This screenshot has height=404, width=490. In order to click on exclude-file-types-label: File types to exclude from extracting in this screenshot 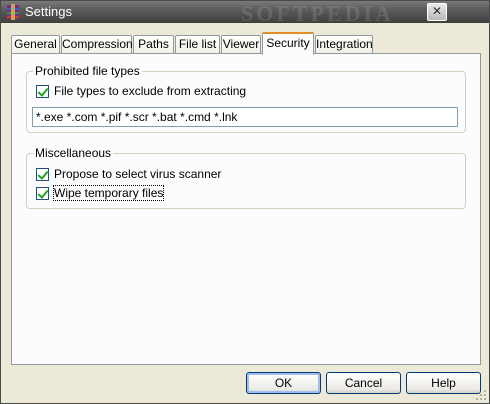, I will do `click(150, 91)`.